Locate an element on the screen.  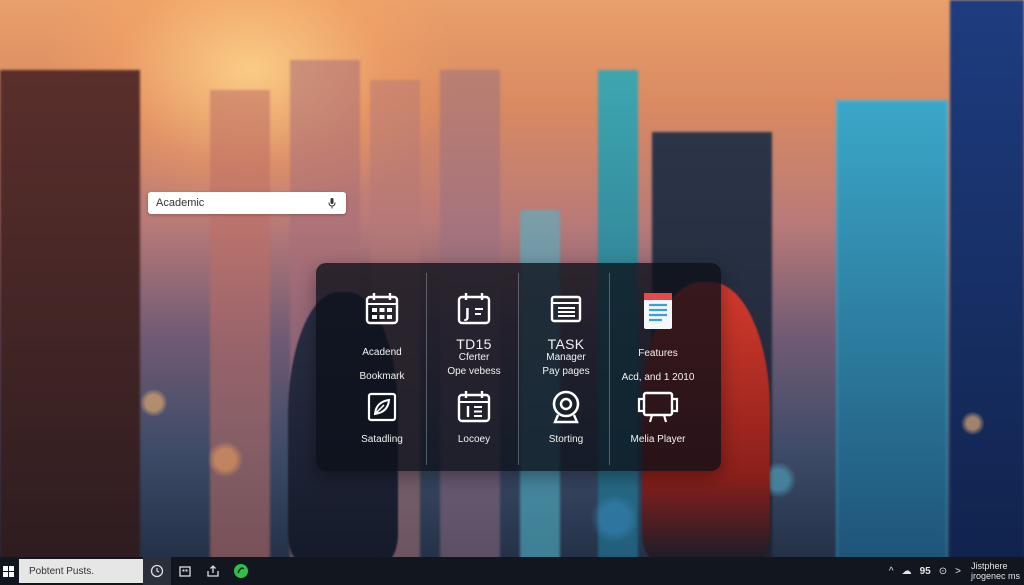
svg-text: J is located at coordinates (467, 314).